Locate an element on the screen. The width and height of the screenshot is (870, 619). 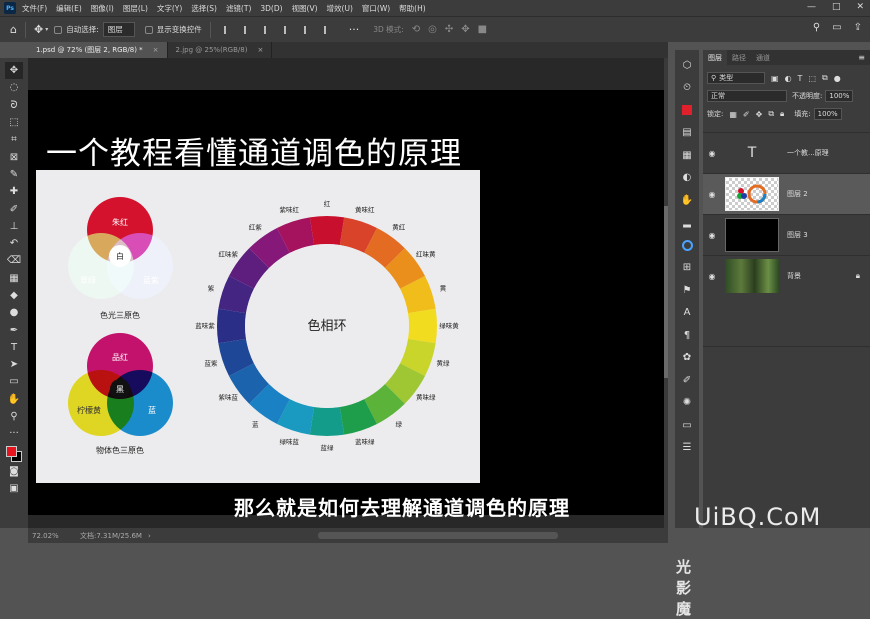
navigator-panel-icon is located at coordinates (687, 245).